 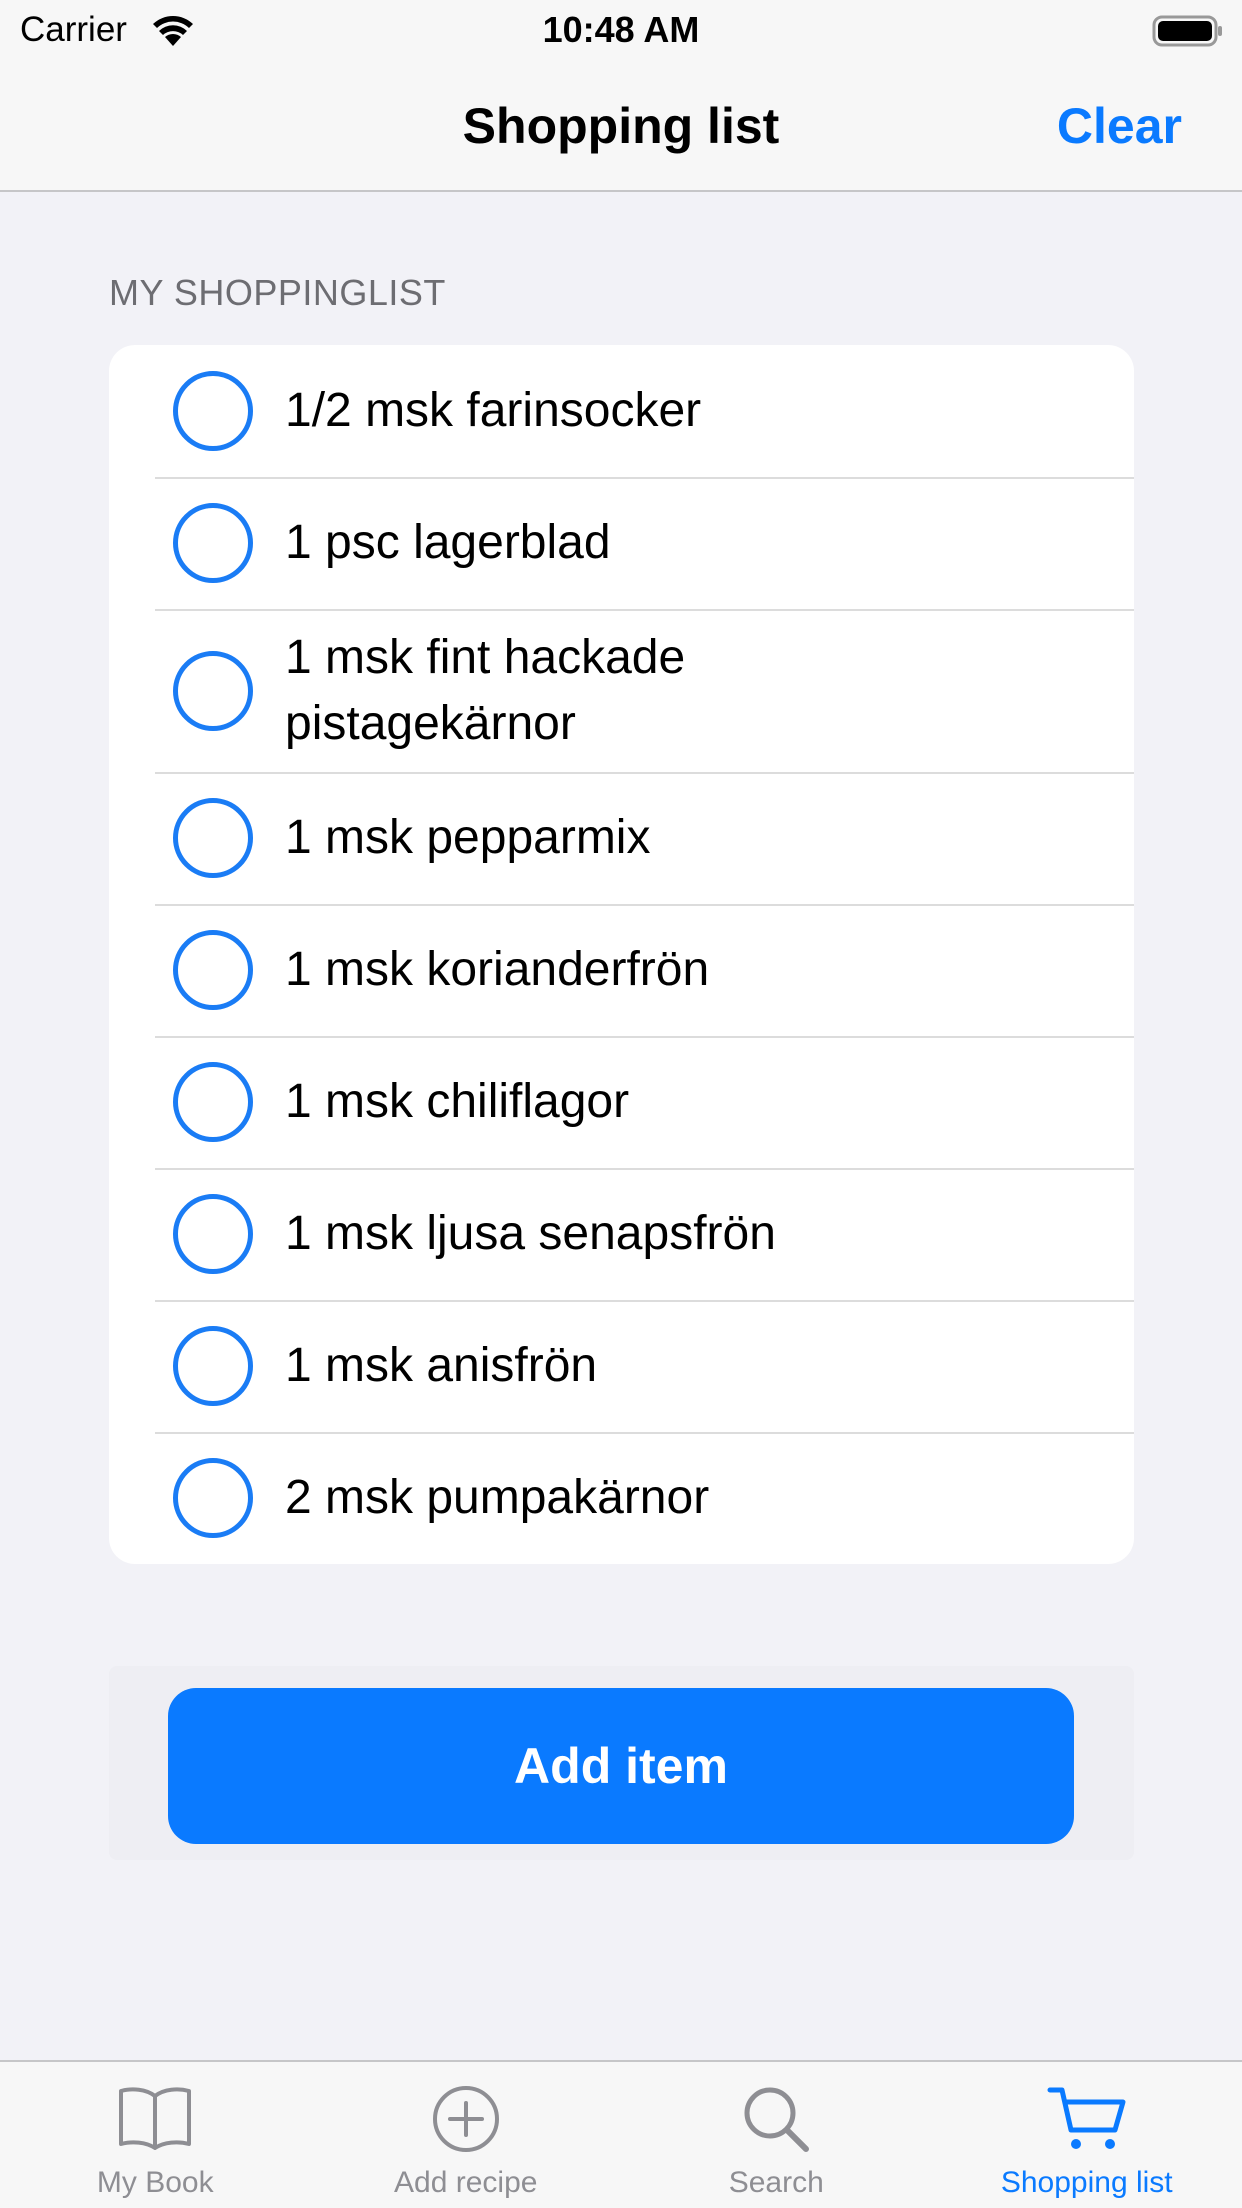 What do you see at coordinates (621, 1366) in the screenshot?
I see `list-item: 1 msk anisfrön` at bounding box center [621, 1366].